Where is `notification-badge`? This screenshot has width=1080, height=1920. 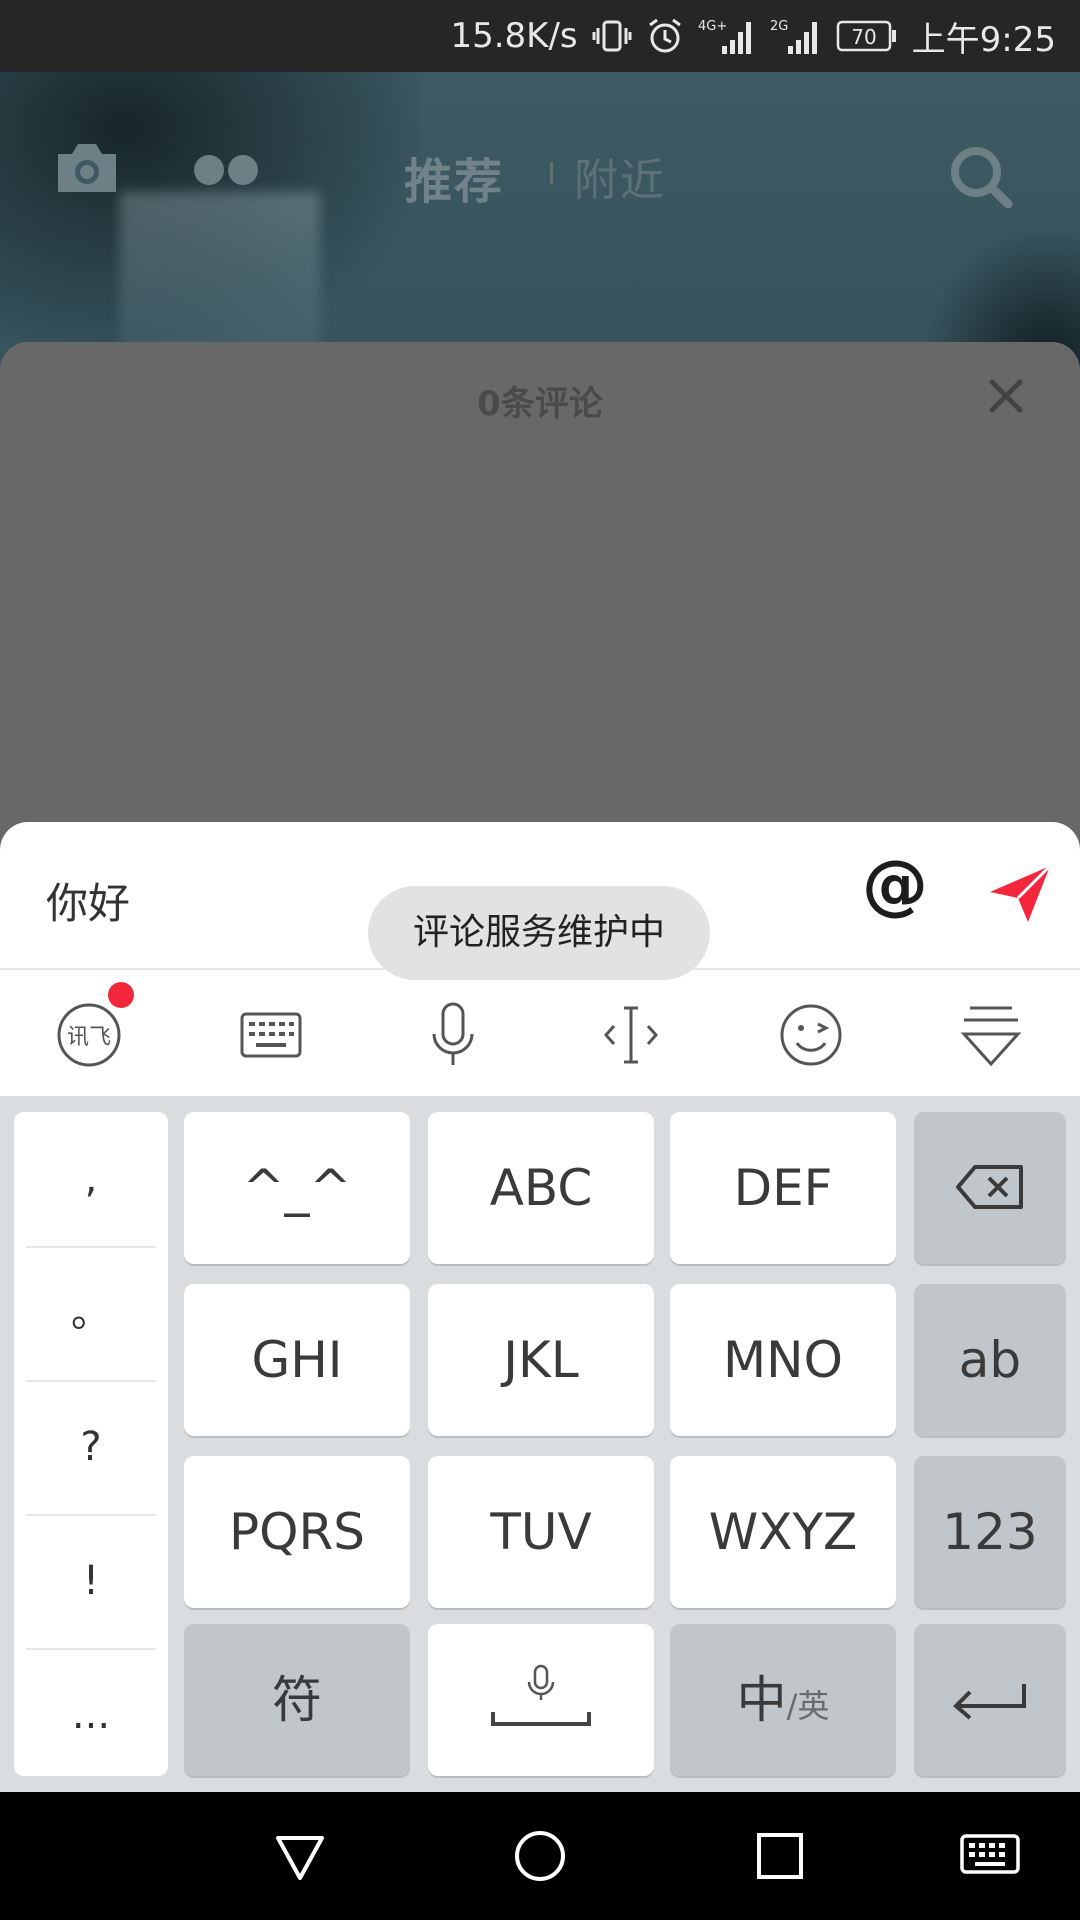 notification-badge is located at coordinates (121, 995).